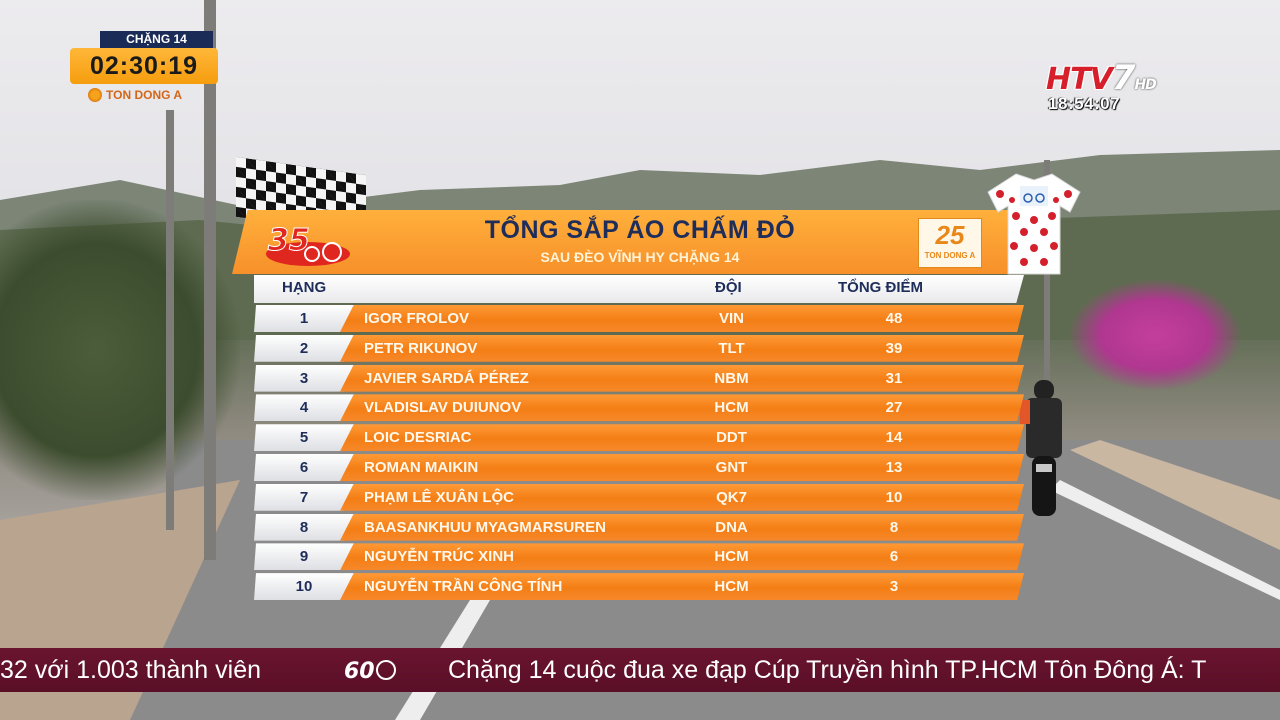 This screenshot has height=720, width=1280. Describe the element at coordinates (894, 408) in the screenshot. I see `row-points: 27` at that location.